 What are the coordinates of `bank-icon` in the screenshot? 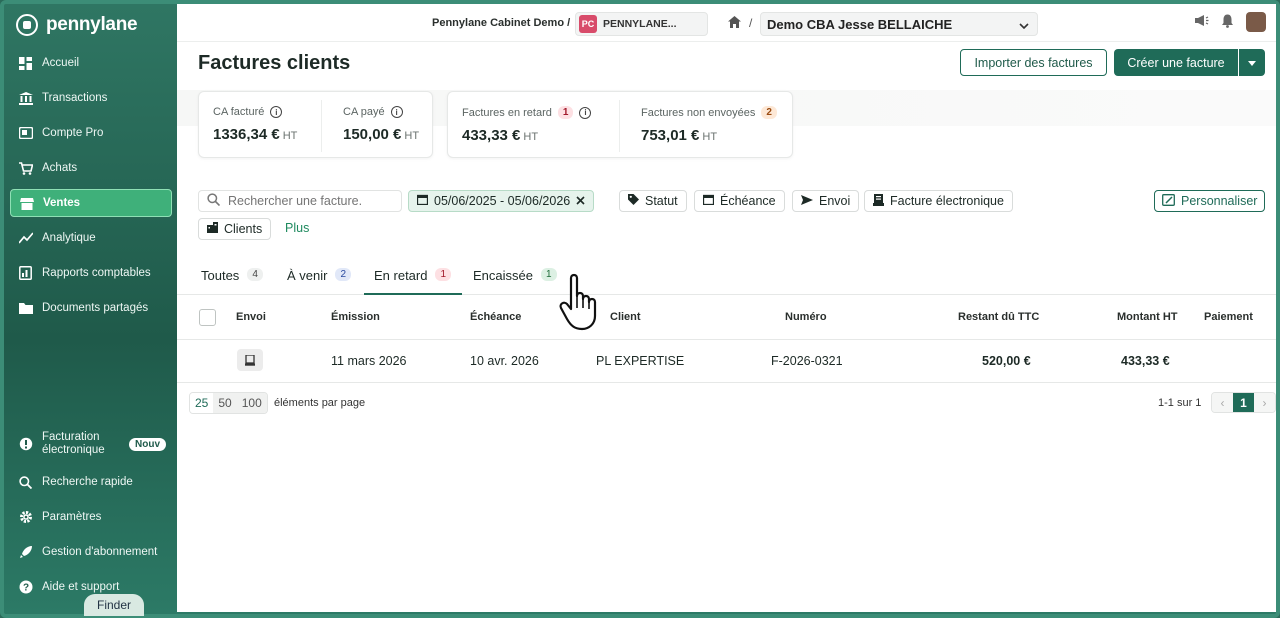 It's located at (25, 98).